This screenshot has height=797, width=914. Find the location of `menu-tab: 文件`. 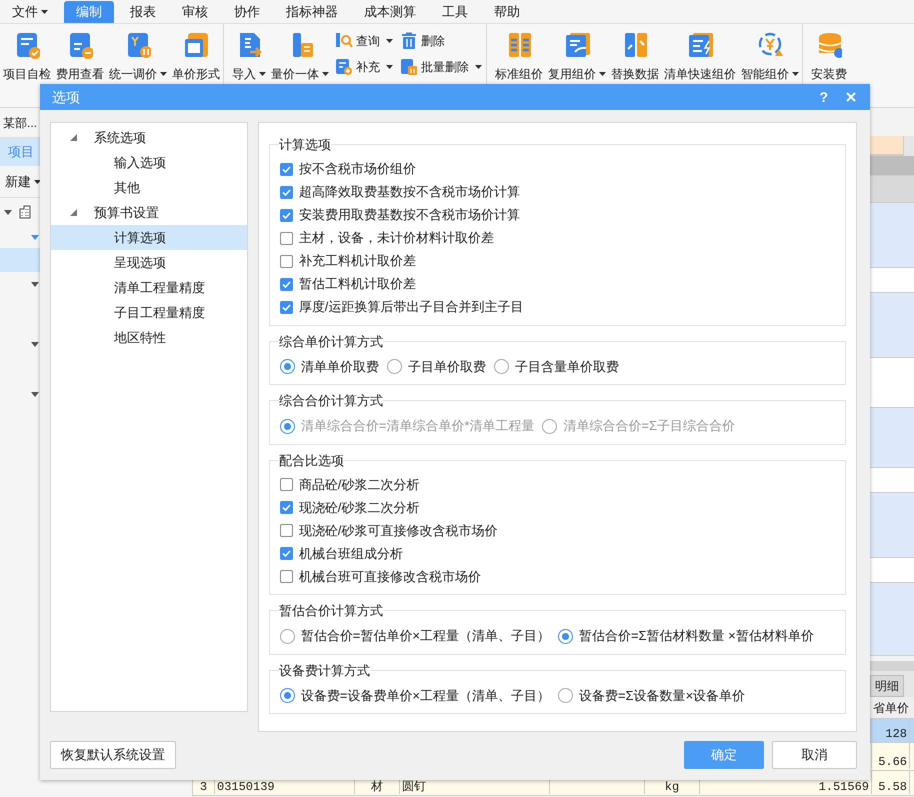

menu-tab: 文件 is located at coordinates (30, 12).